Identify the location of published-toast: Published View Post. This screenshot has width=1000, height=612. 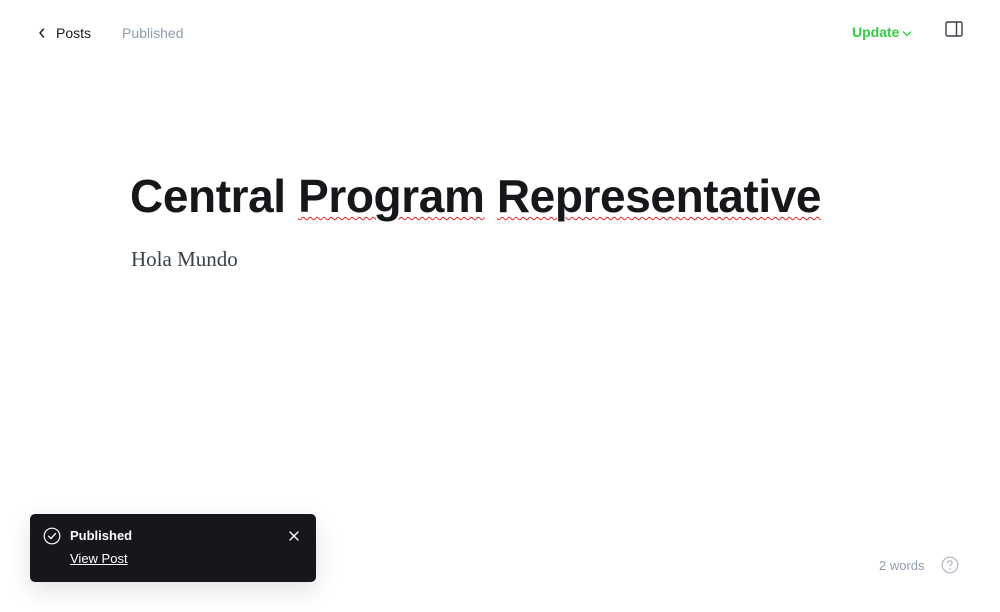
(173, 548).